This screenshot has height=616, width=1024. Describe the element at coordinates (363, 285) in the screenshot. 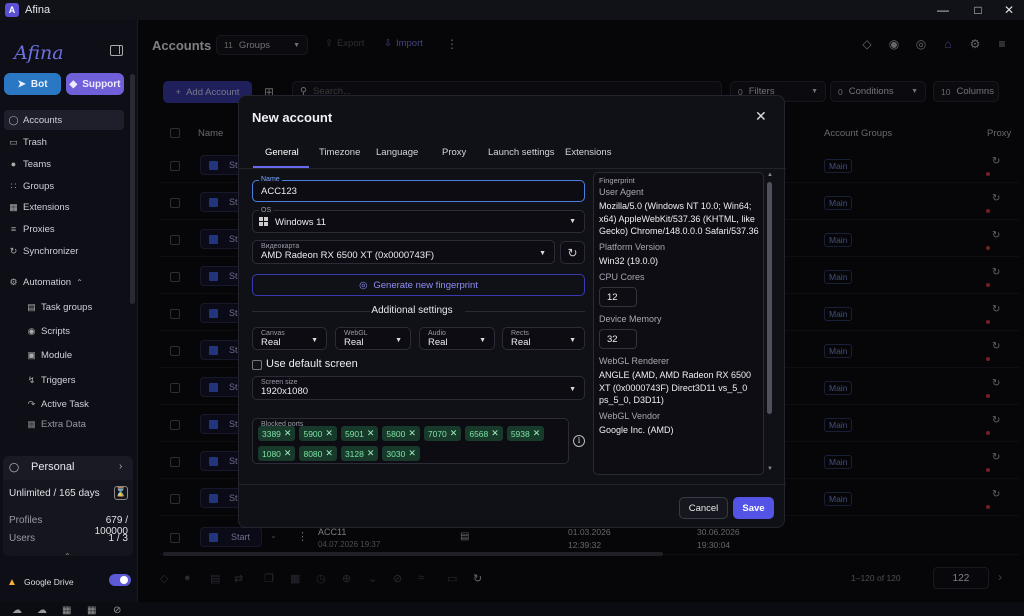

I see `fingerprint-icon: ◎` at that location.